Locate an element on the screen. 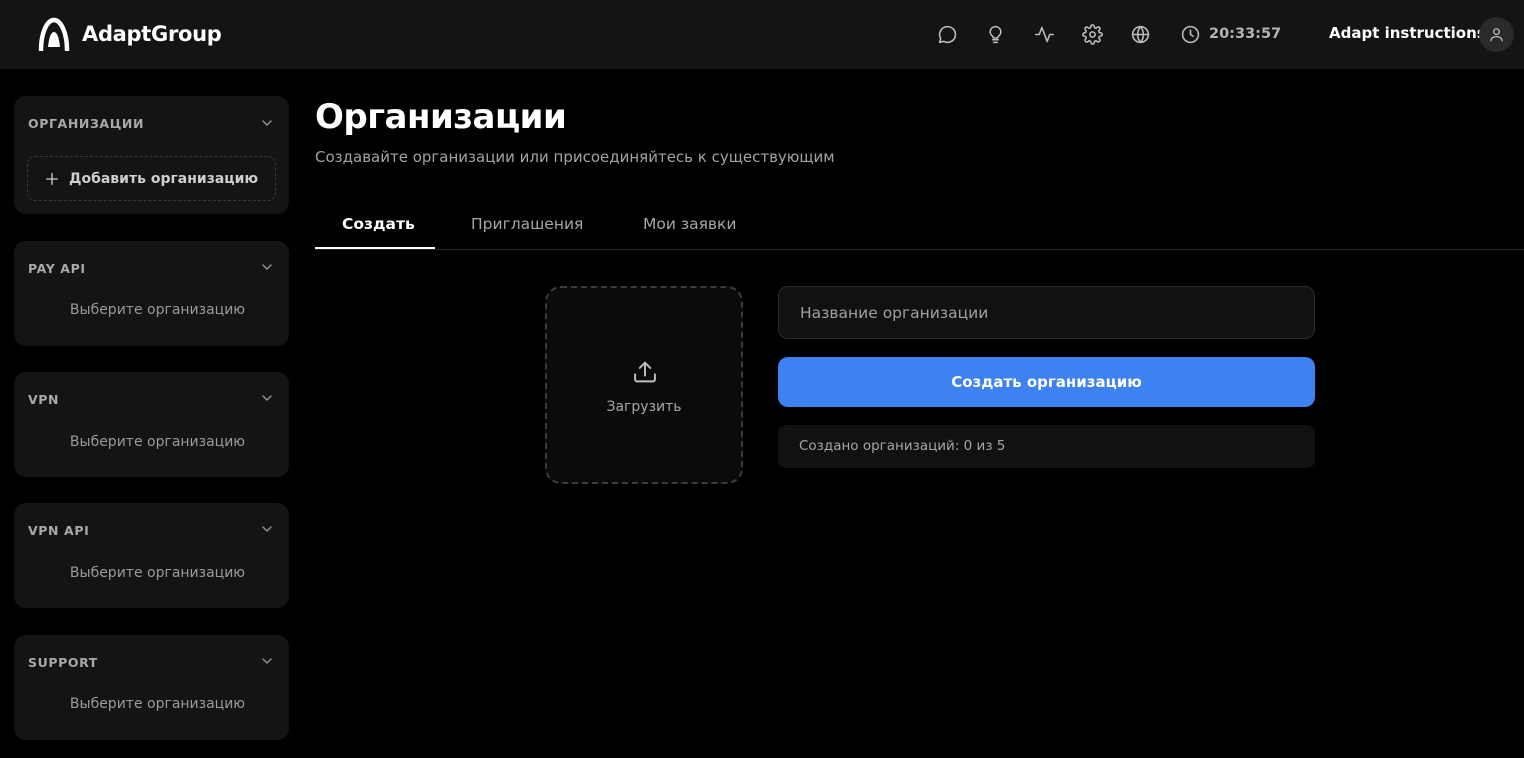 The height and width of the screenshot is (758, 1524). sidebar-card-title: VPN is located at coordinates (44, 399).